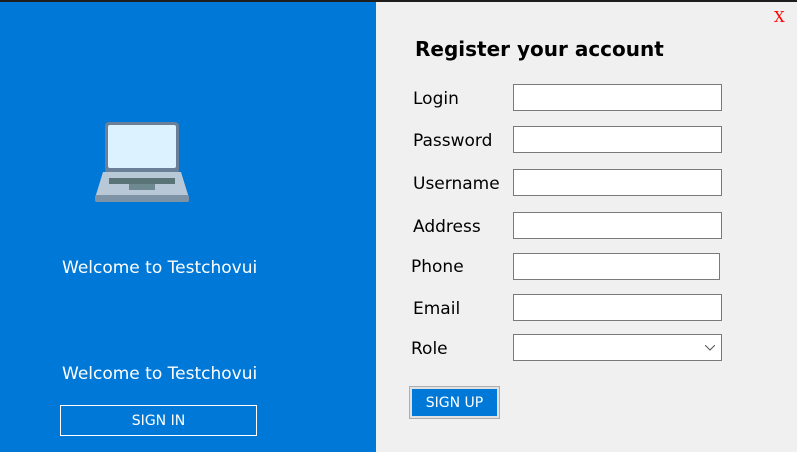 The image size is (797, 452). What do you see at coordinates (617, 182) in the screenshot?
I see `username-input` at bounding box center [617, 182].